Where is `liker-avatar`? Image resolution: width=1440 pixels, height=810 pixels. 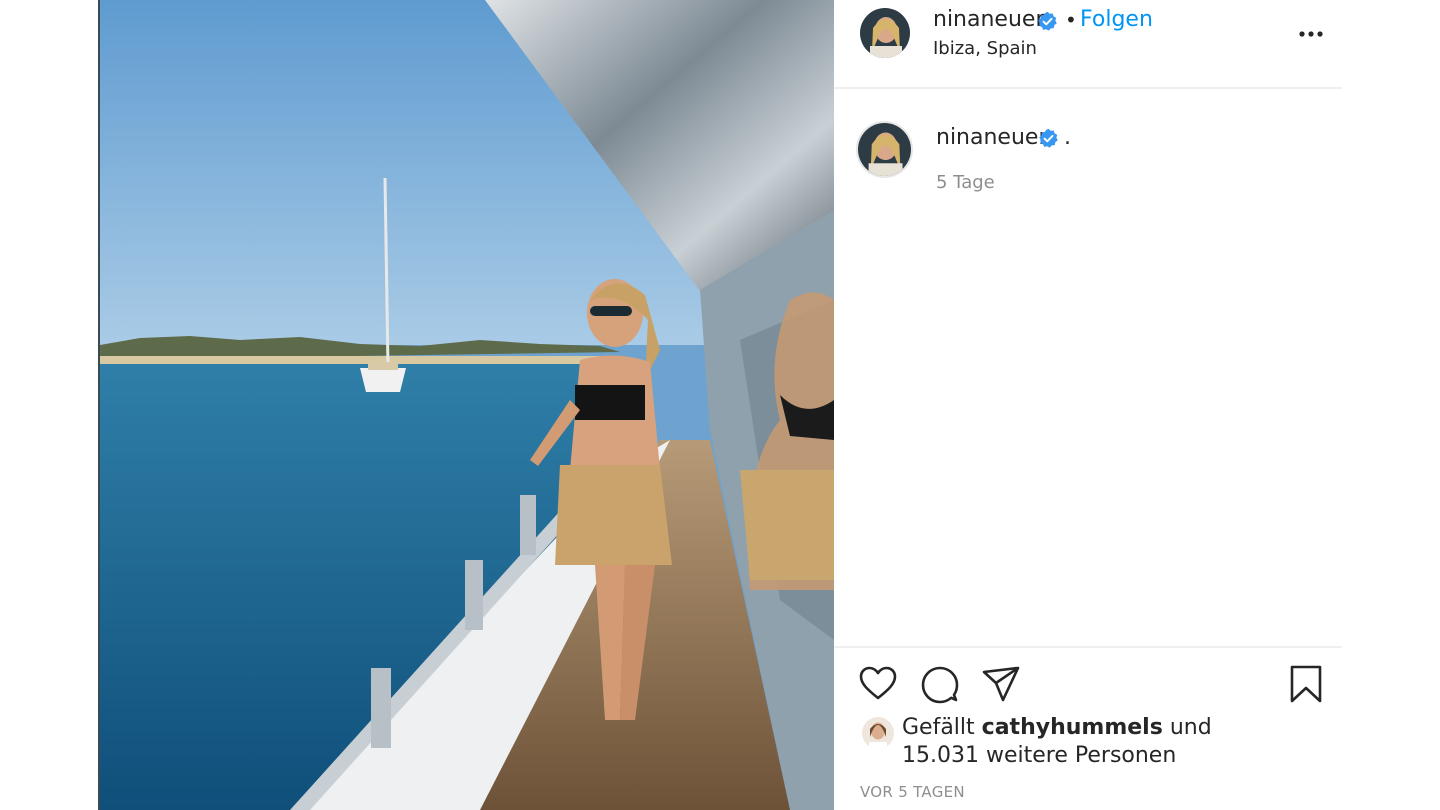 liker-avatar is located at coordinates (878, 733).